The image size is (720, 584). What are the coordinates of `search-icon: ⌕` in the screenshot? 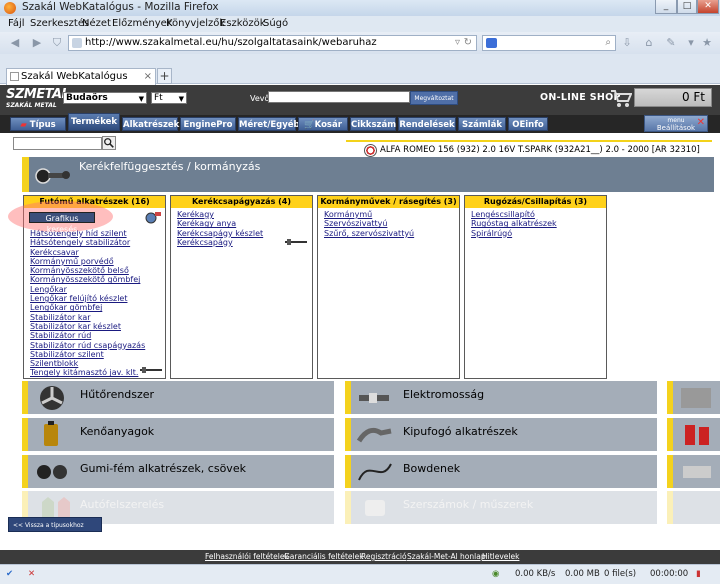 It's located at (608, 42).